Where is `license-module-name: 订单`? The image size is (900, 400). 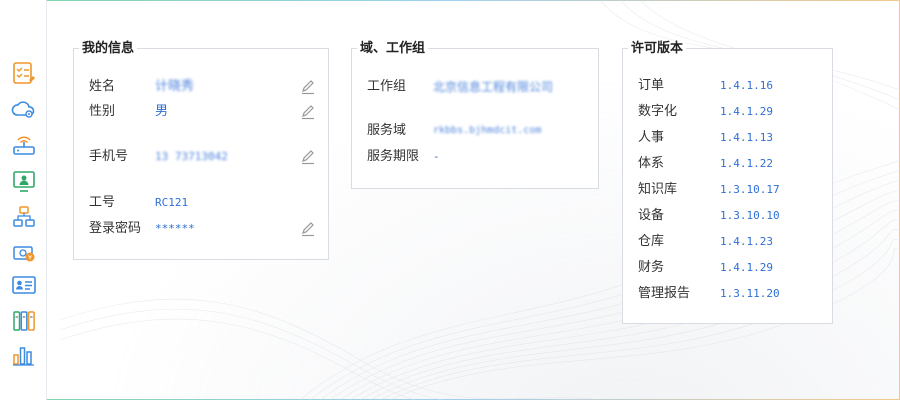 license-module-name: 订单 is located at coordinates (651, 85).